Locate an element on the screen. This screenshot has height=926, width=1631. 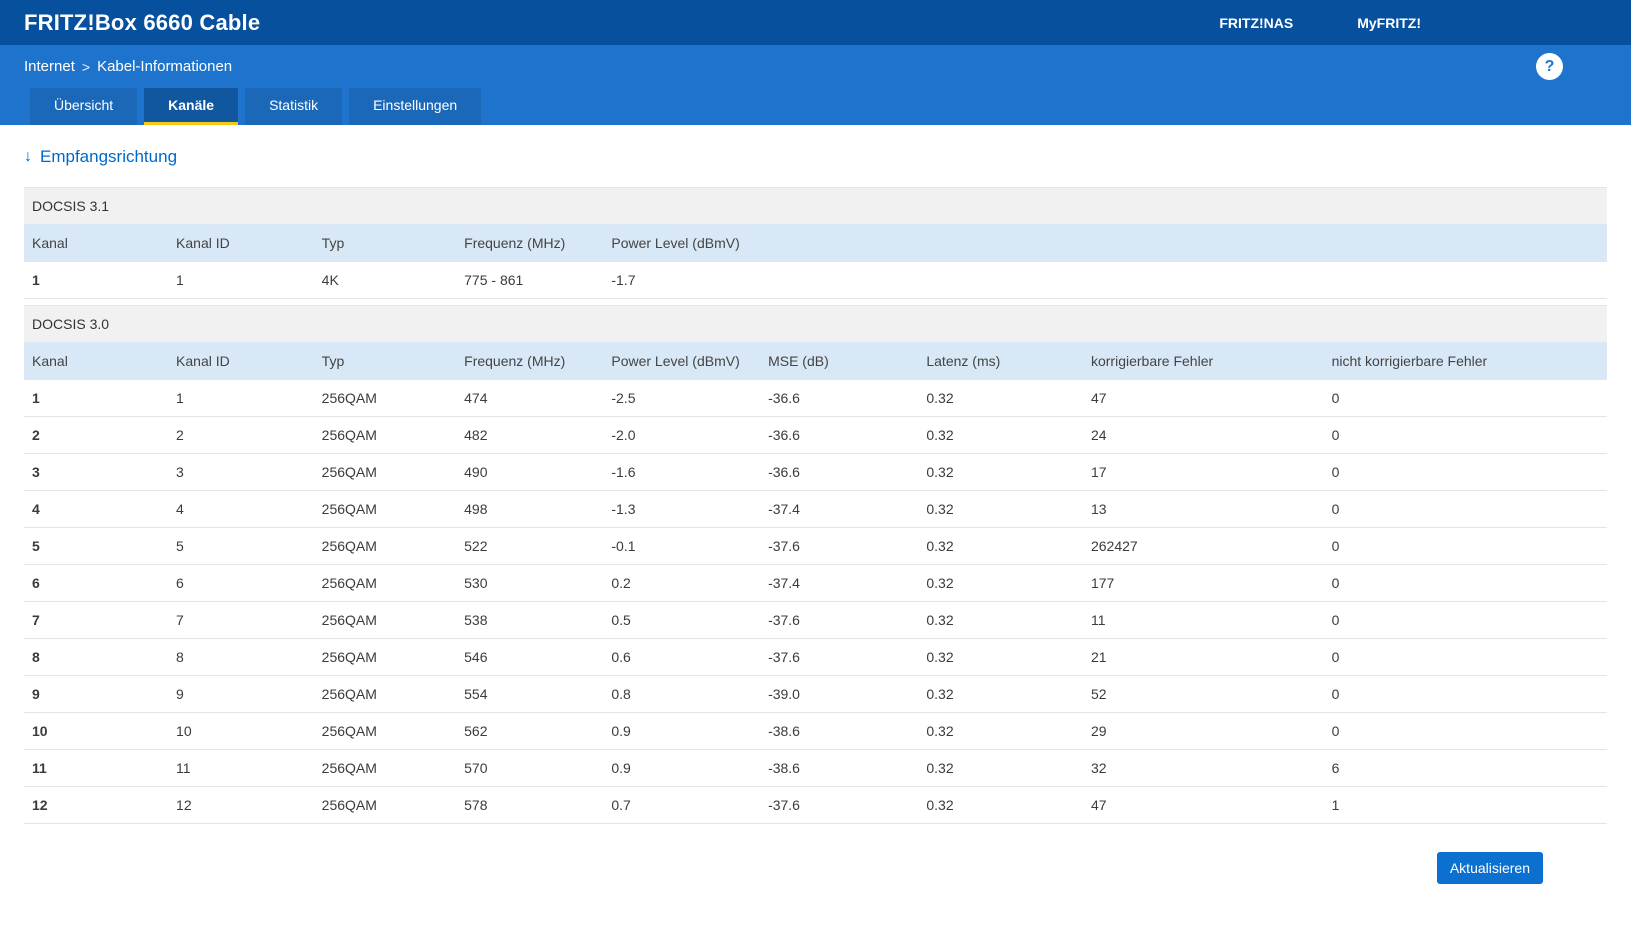
table-row: 4 4 256QAM 498 -1.3 -37.4 0.32 13 0 is located at coordinates (815, 509).